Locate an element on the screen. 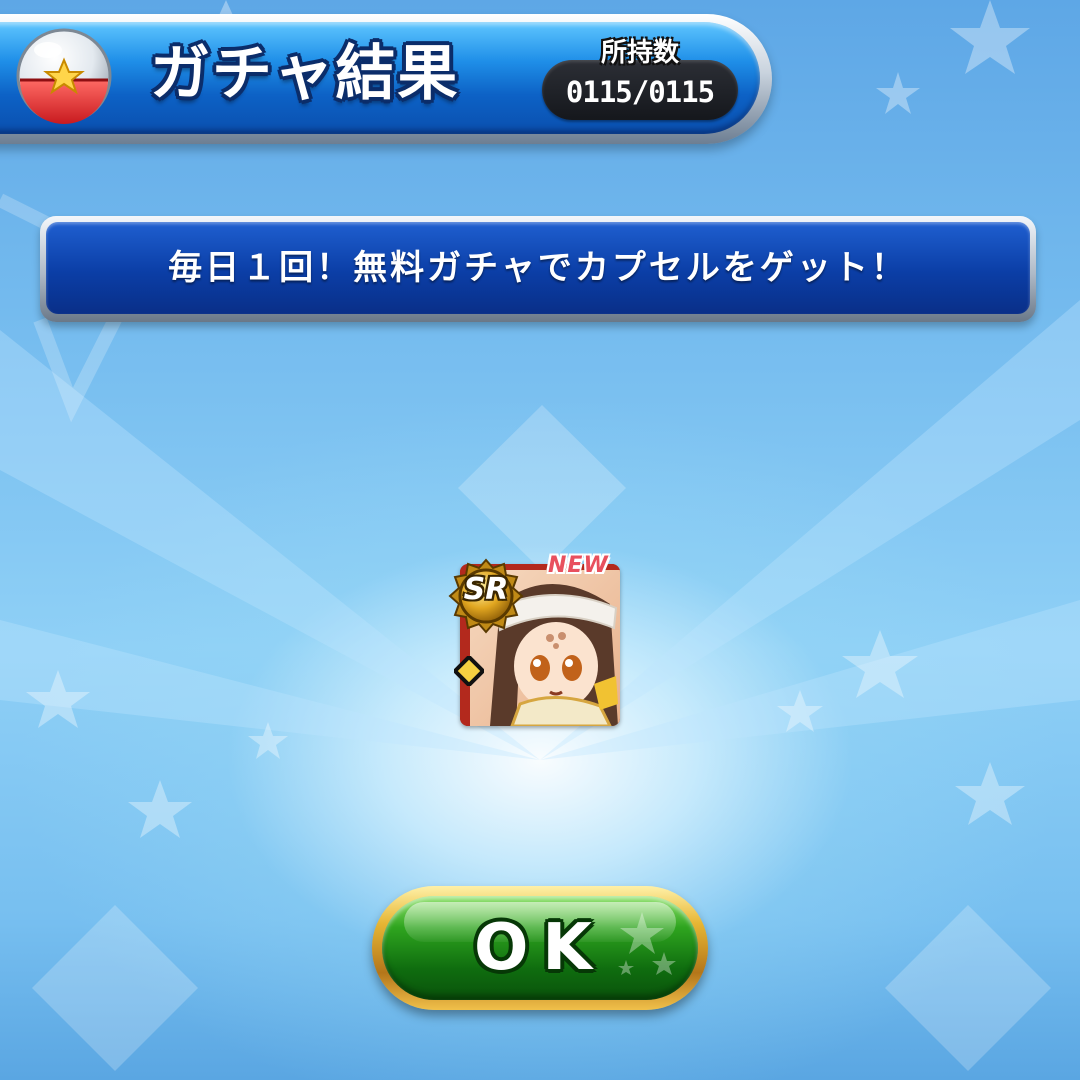  info-banner-text: 毎日１回！無料ガチャでカプセルをゲット！ is located at coordinates (538, 268).